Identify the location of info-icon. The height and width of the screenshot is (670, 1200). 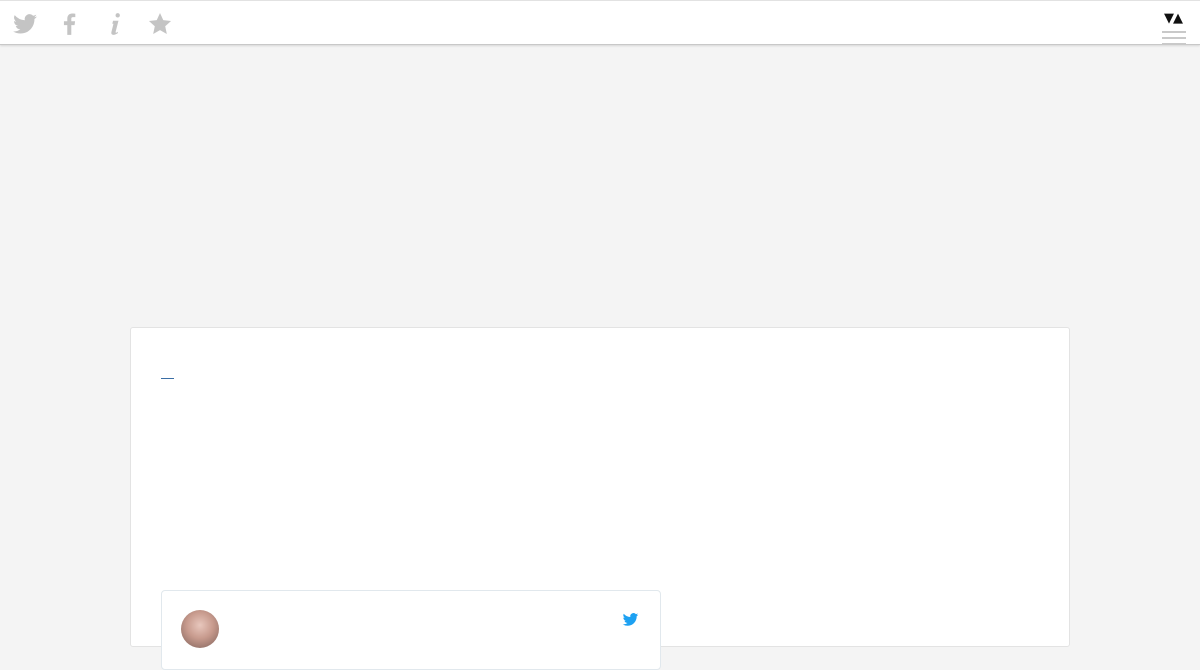
(115, 24).